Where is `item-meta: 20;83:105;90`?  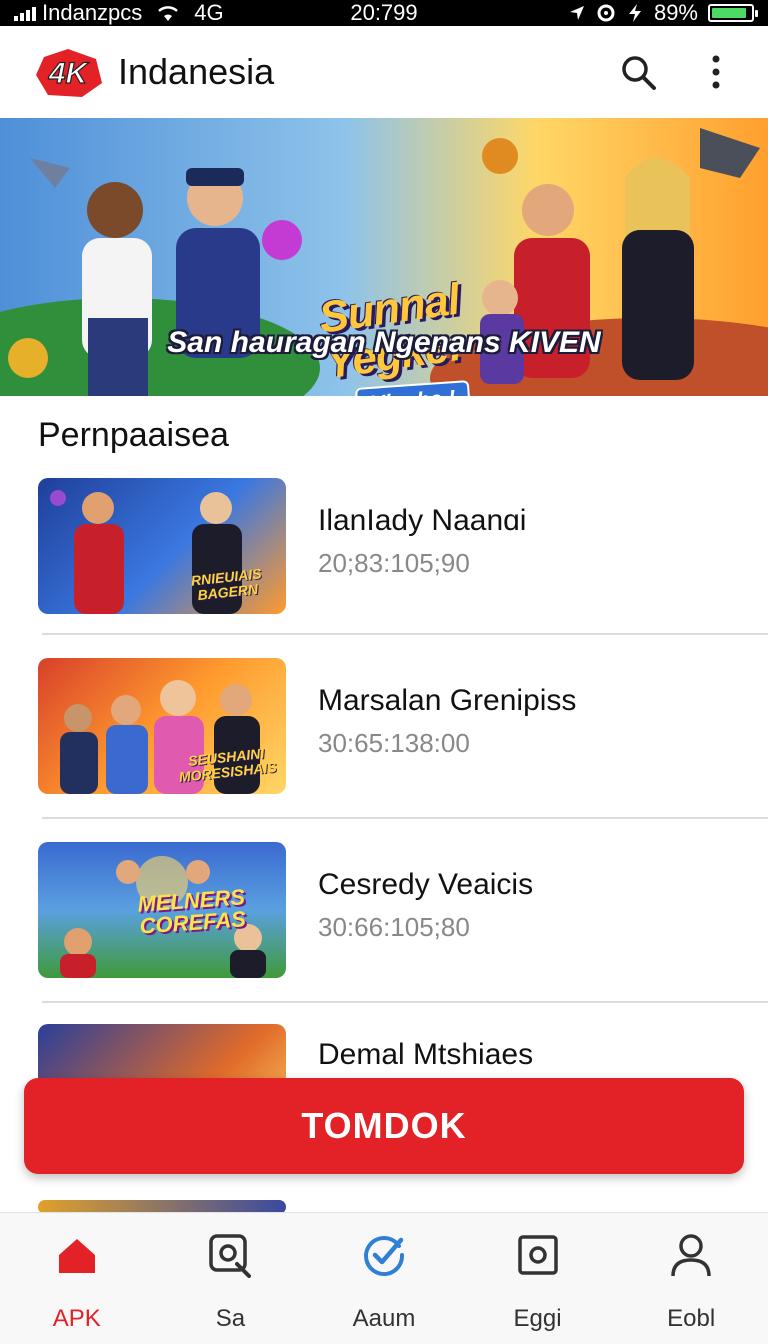
item-meta: 20;83:105;90 is located at coordinates (394, 563).